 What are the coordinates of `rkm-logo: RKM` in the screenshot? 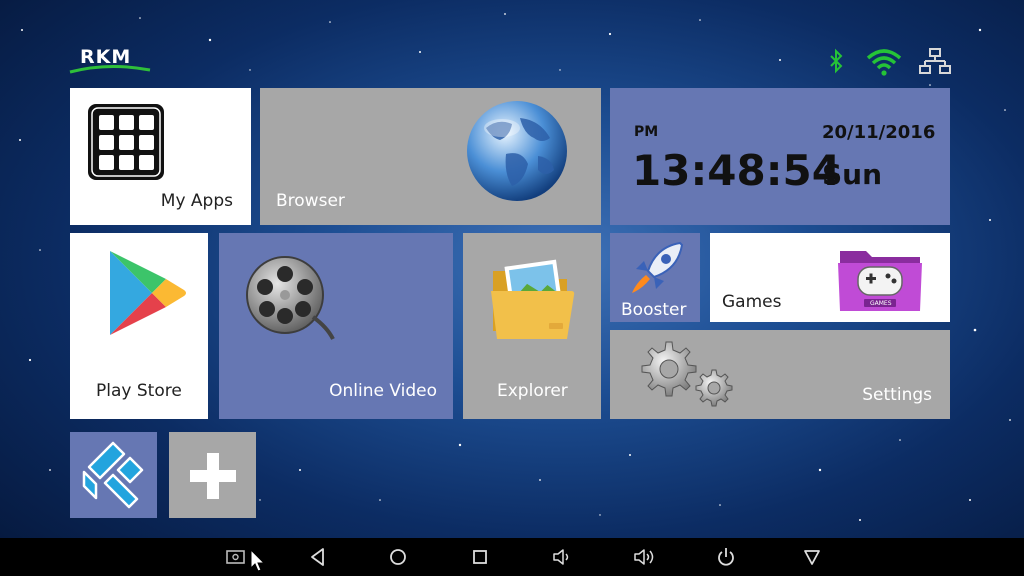 It's located at (110, 60).